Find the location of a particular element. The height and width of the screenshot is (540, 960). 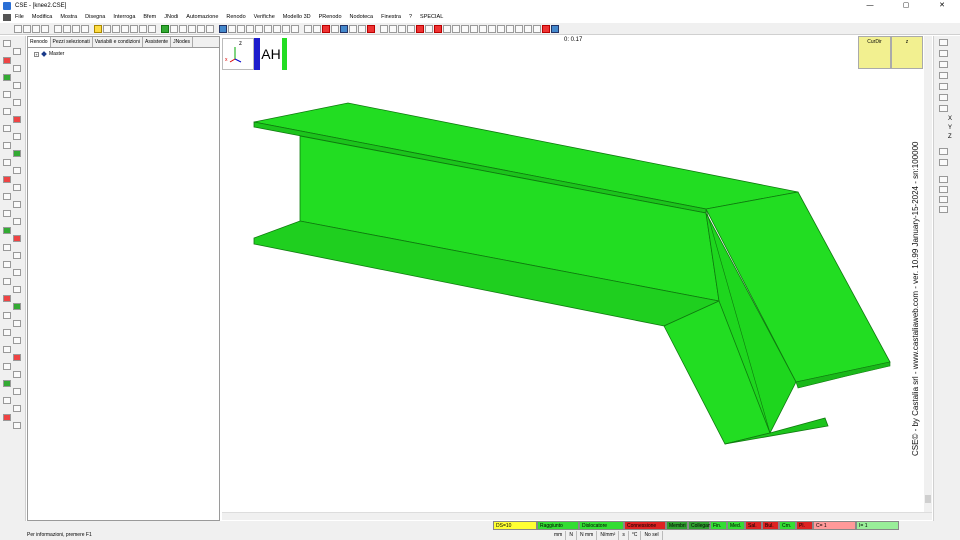

horizontal-scrollbar is located at coordinates (577, 516).